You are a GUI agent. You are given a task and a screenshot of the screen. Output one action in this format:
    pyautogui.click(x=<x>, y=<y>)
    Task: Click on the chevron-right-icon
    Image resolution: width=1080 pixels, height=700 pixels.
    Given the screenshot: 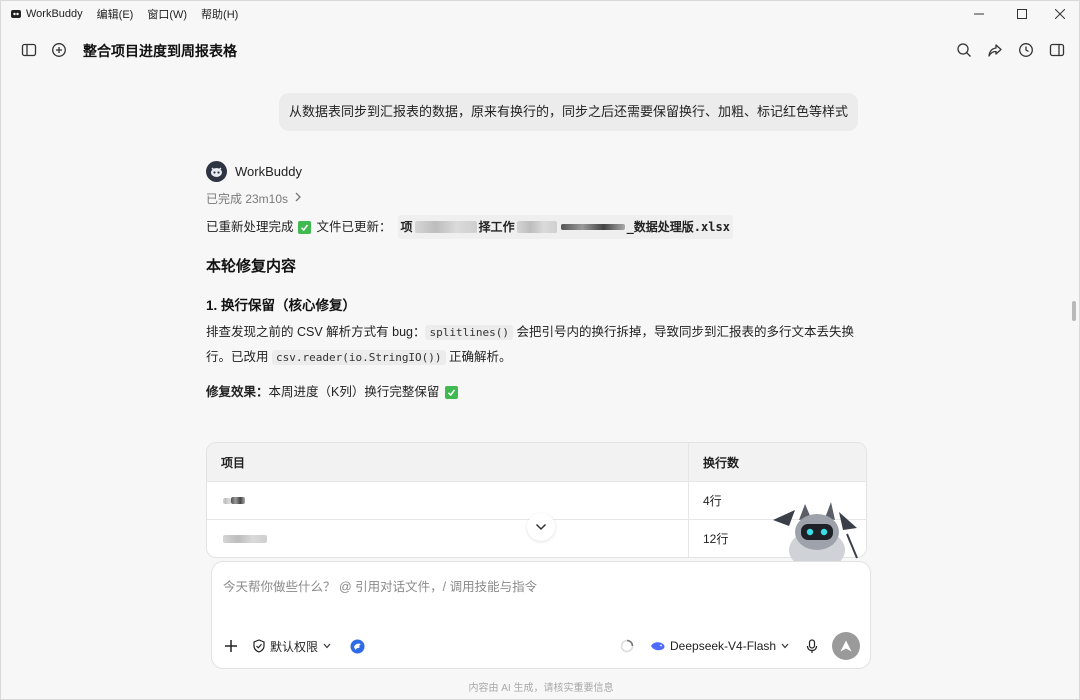 What is the action you would take?
    pyautogui.click(x=298, y=198)
    